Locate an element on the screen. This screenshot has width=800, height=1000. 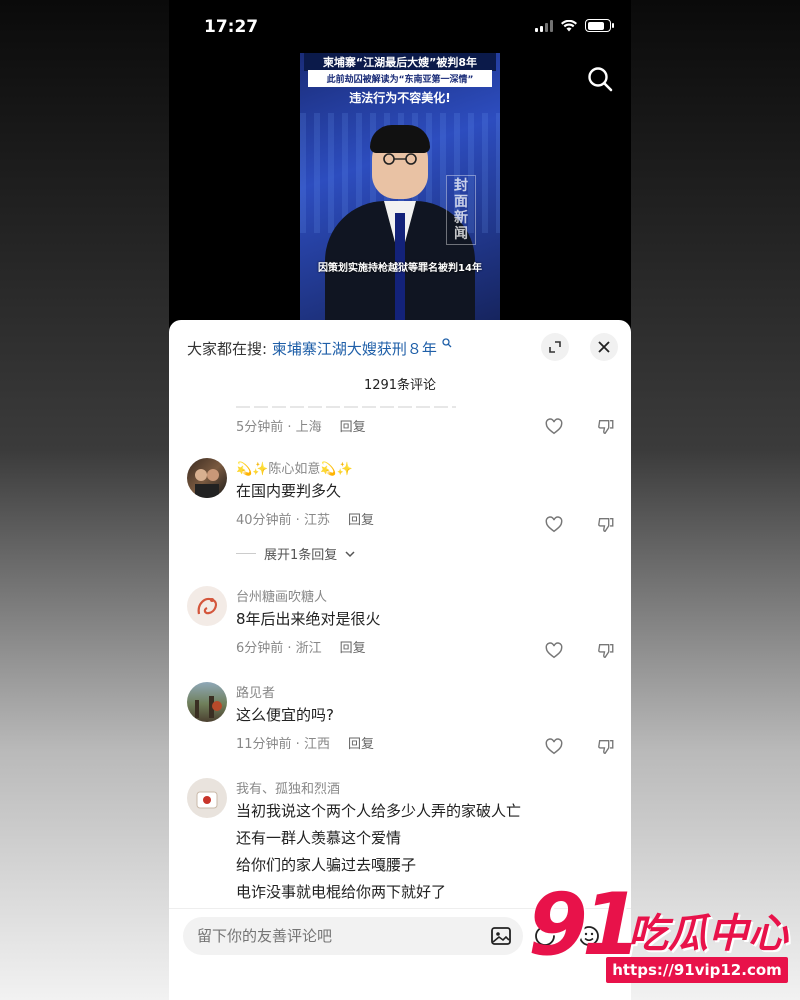
video-subtitle: 因策划实施持枪越狱等罪名被判14年 is located at coordinates (400, 268).